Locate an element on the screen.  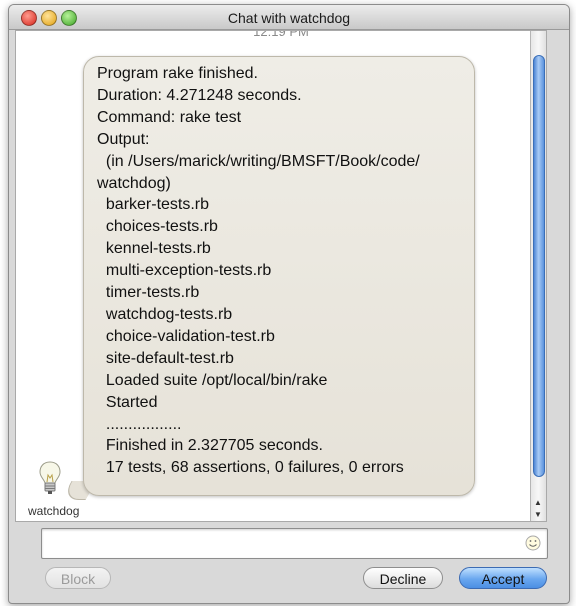
scrollbar-thumb is located at coordinates (539, 266).